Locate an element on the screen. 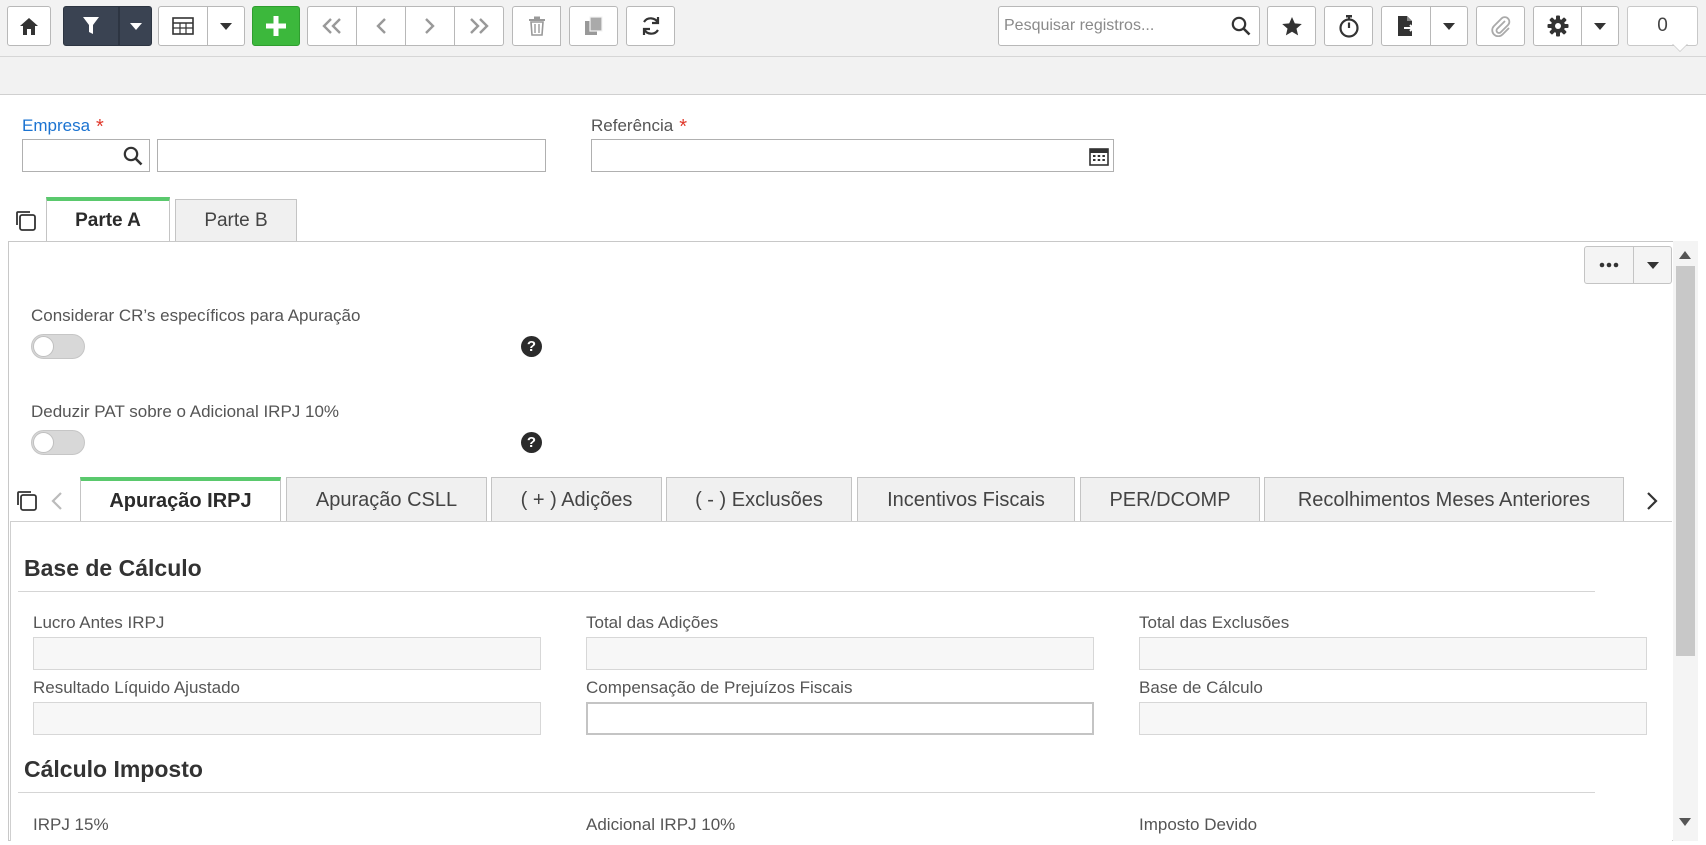 The height and width of the screenshot is (845, 1706). tab-apuracao-irpj: Apuração IRPJ is located at coordinates (180, 499).